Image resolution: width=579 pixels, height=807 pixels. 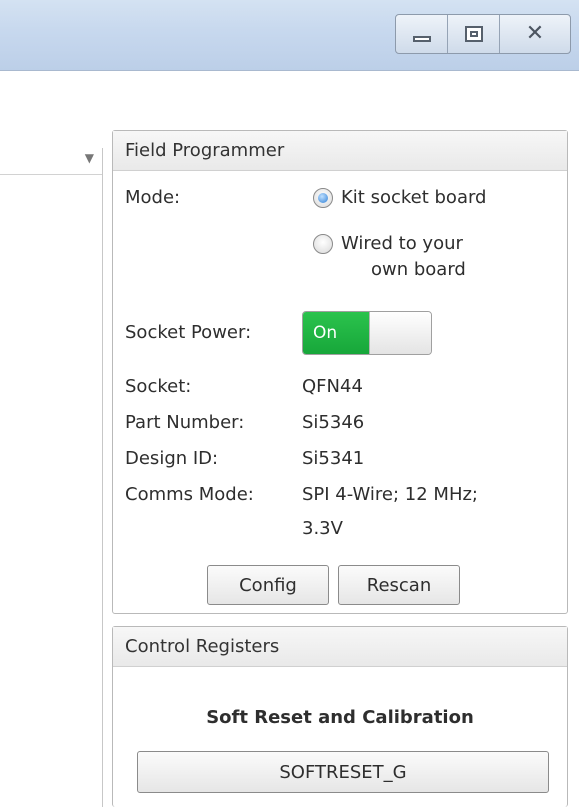 What do you see at coordinates (418, 269) in the screenshot?
I see `radio-wired-label-line2: own board` at bounding box center [418, 269].